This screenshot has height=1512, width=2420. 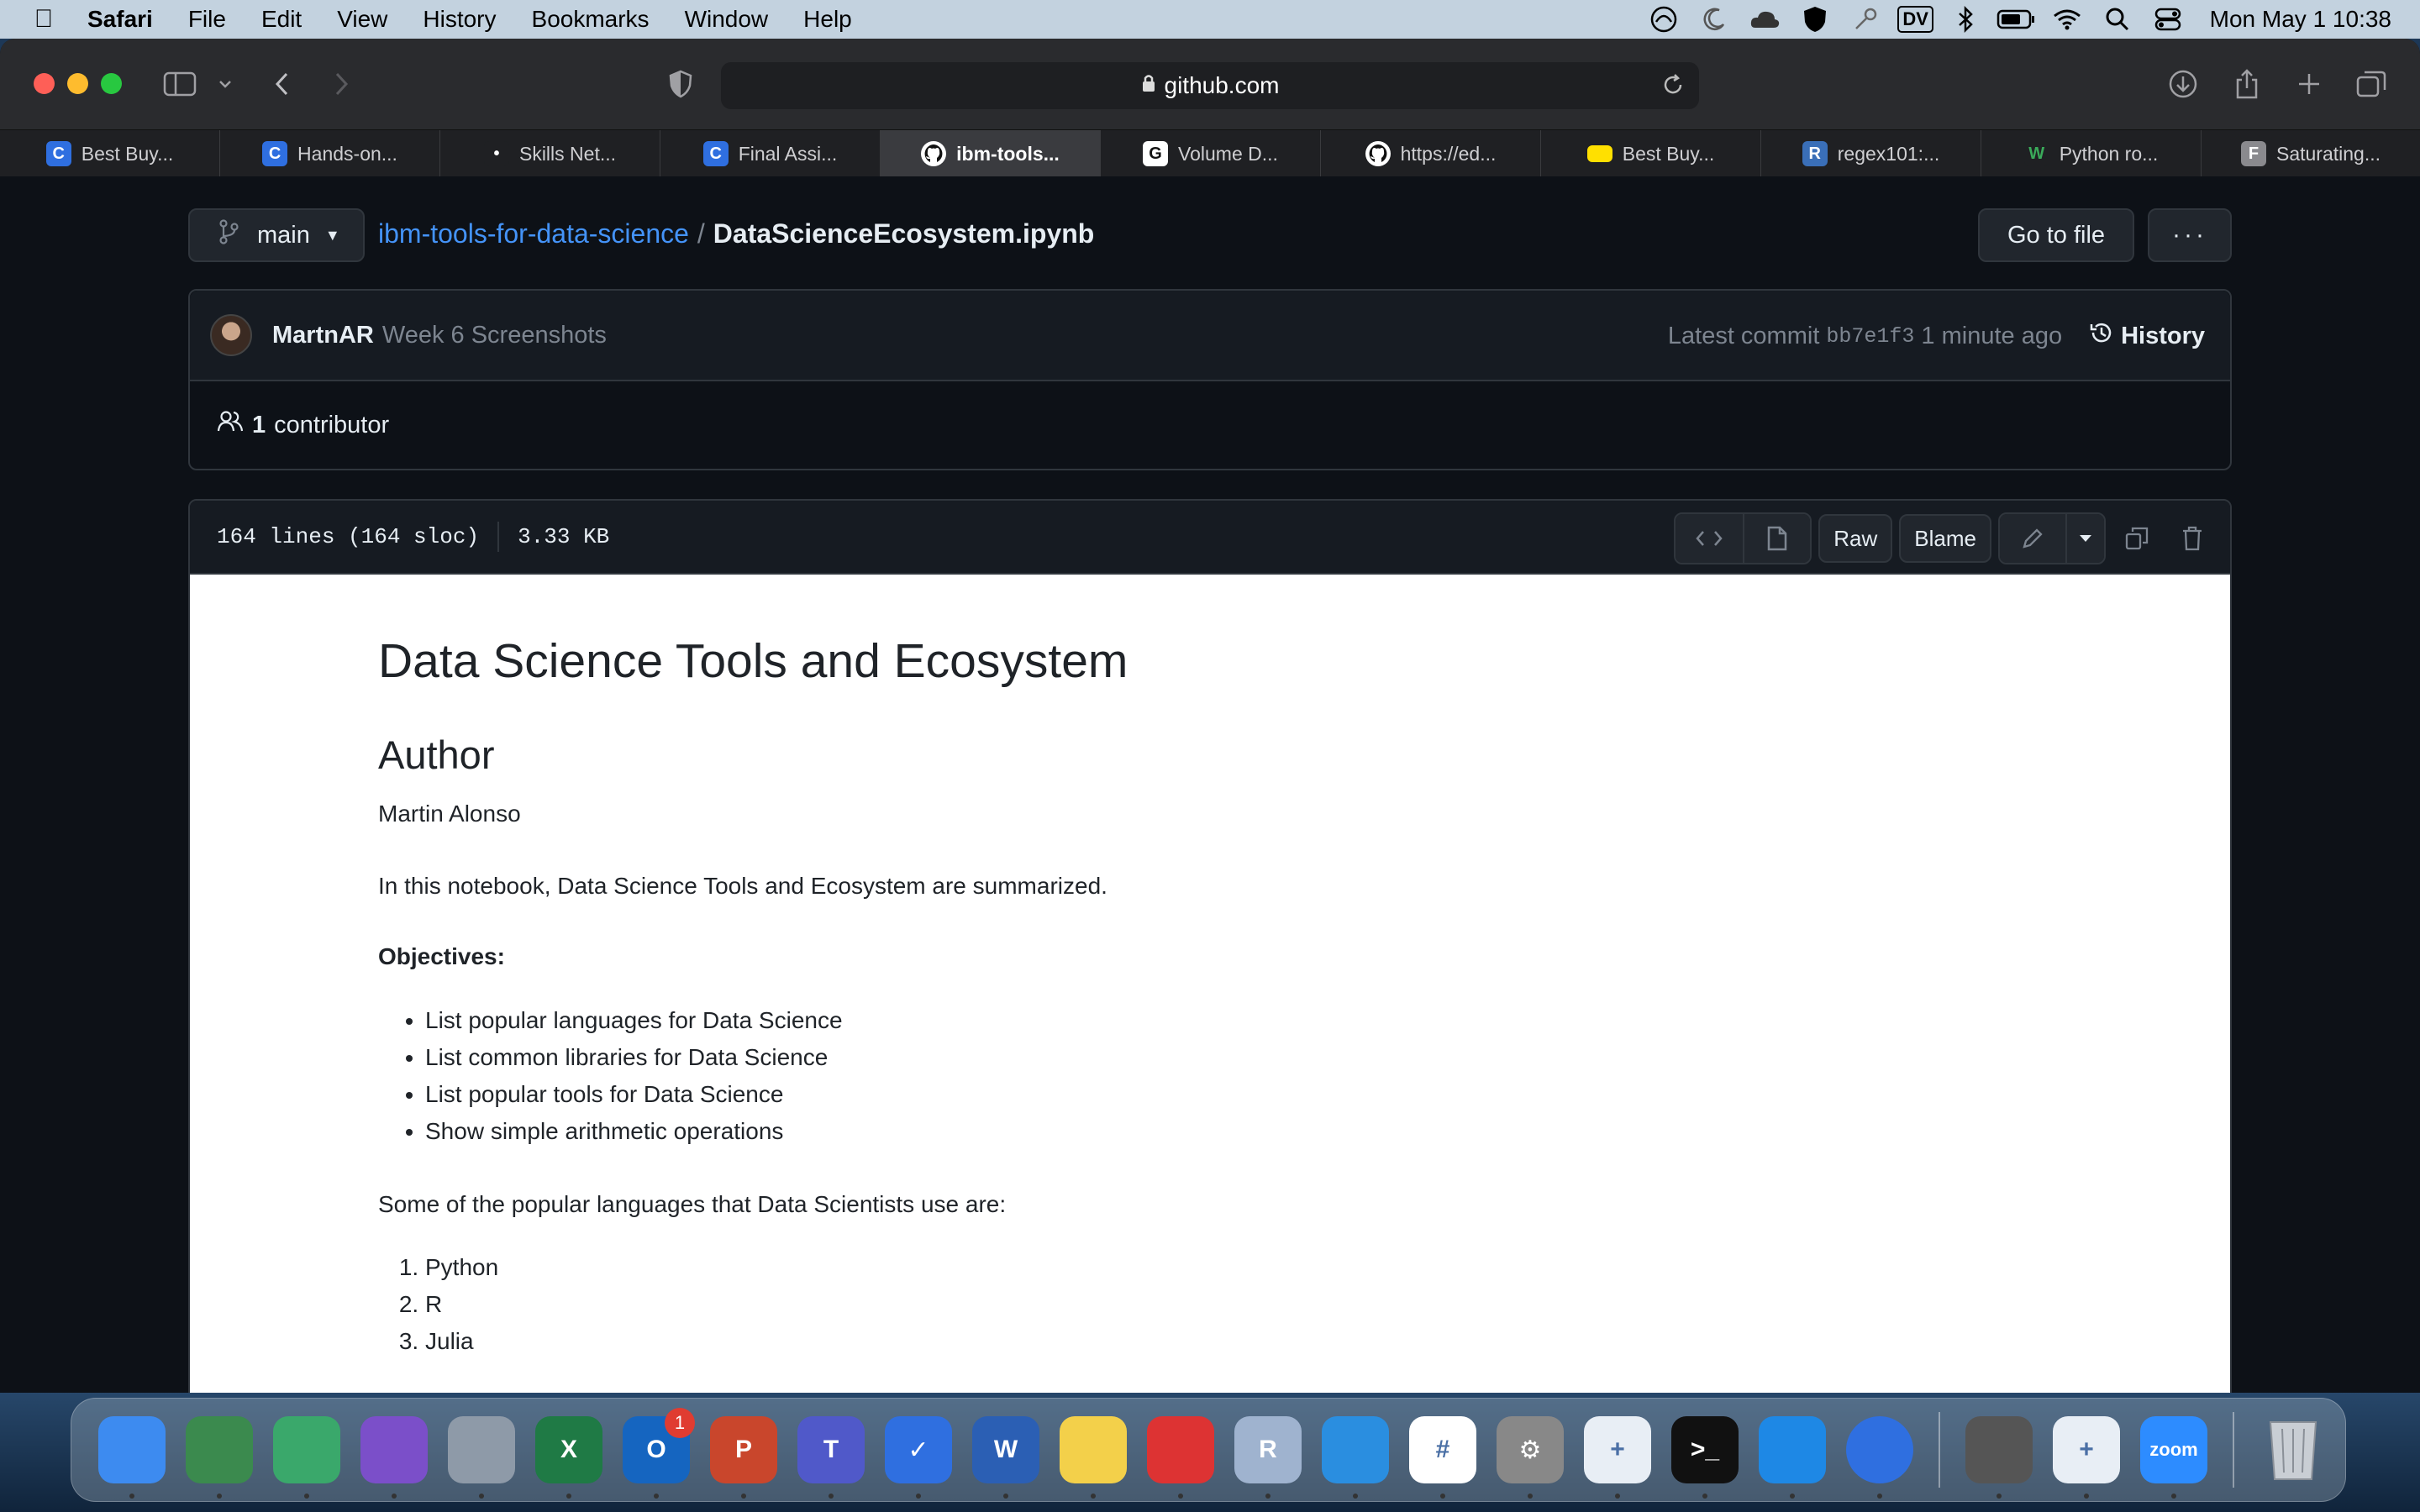 What do you see at coordinates (481, 1455) in the screenshot?
I see `dock-app-launchpad` at bounding box center [481, 1455].